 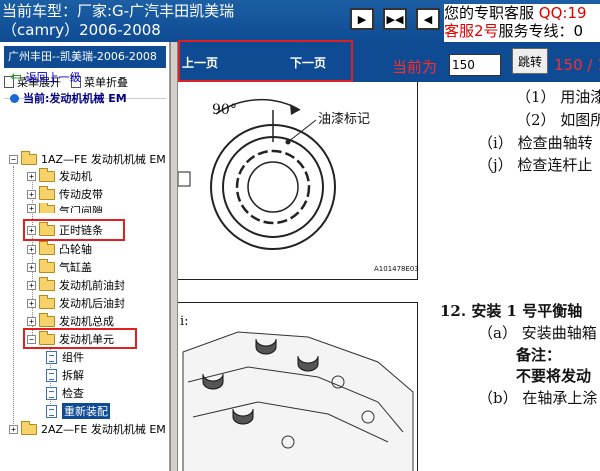 What do you see at coordinates (75, 267) in the screenshot?
I see `tree-item-label: 气缸盖` at bounding box center [75, 267].